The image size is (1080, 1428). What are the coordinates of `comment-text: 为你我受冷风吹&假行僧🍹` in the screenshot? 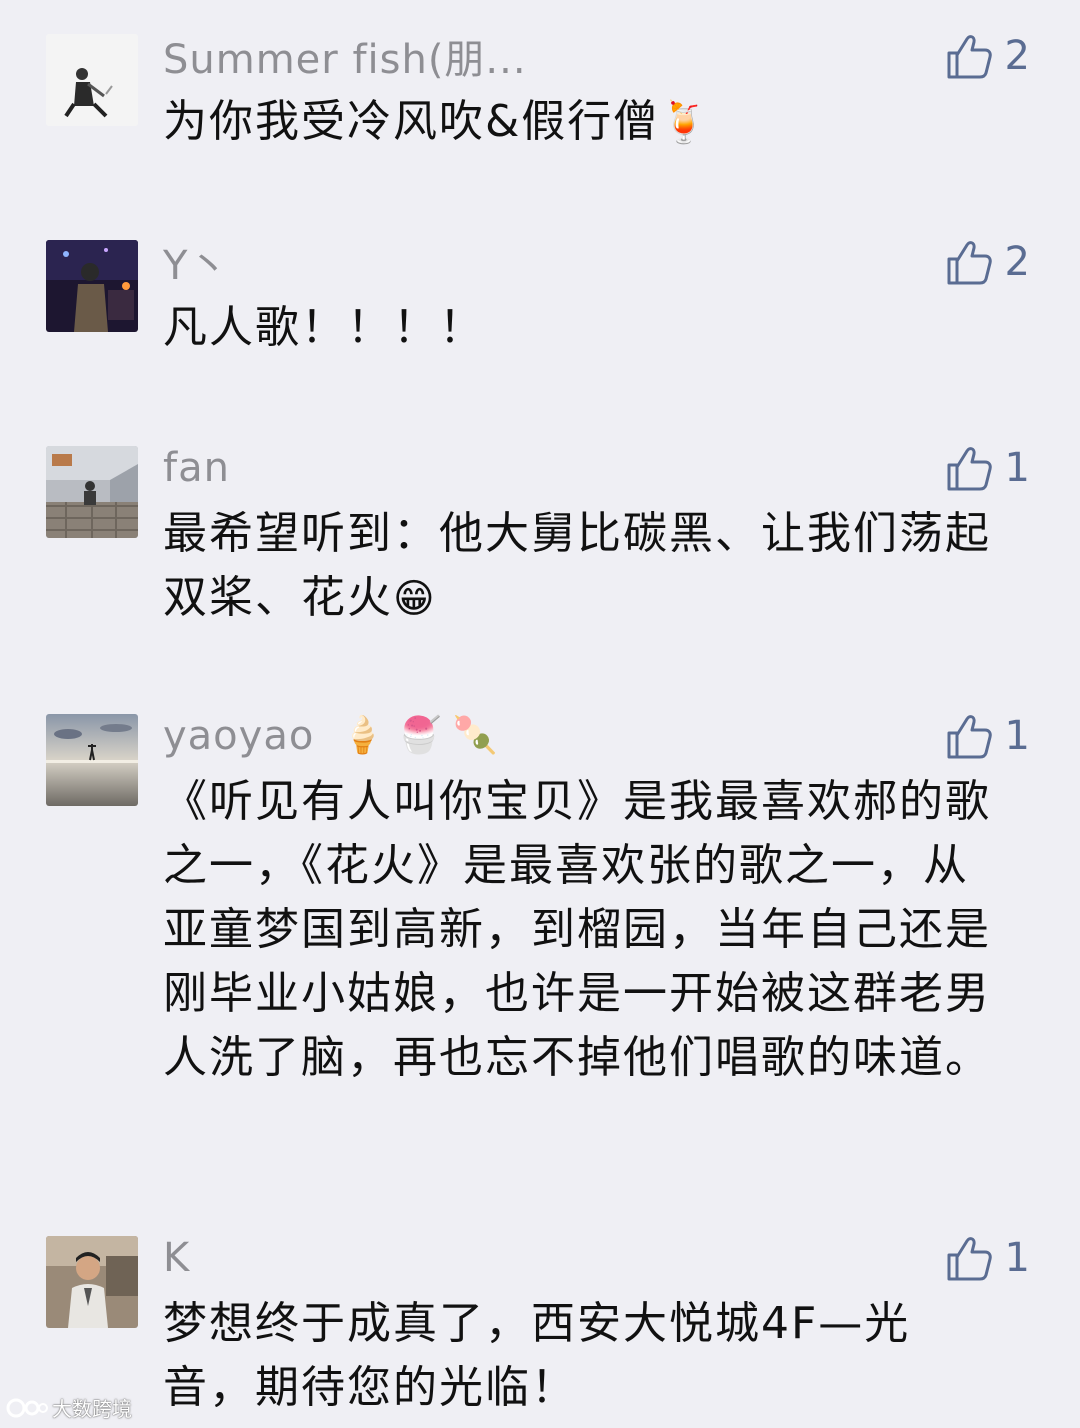 It's located at (578, 122).